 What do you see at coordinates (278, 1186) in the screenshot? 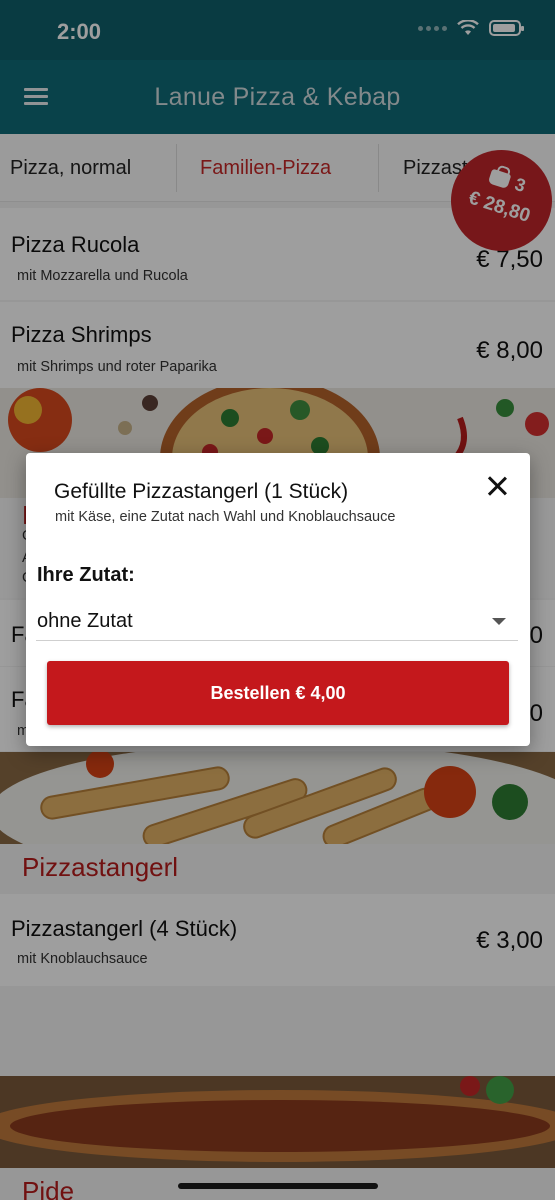
I see `home-indicator` at bounding box center [278, 1186].